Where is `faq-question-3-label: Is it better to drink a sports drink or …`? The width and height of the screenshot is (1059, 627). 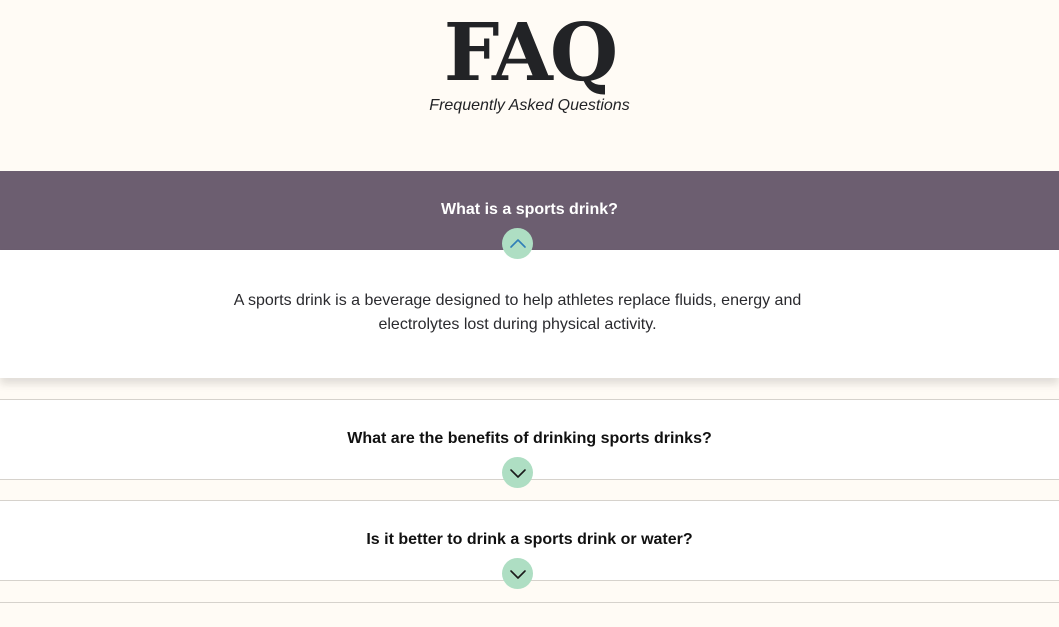
faq-question-3-label: Is it better to drink a sports drink or … is located at coordinates (529, 539).